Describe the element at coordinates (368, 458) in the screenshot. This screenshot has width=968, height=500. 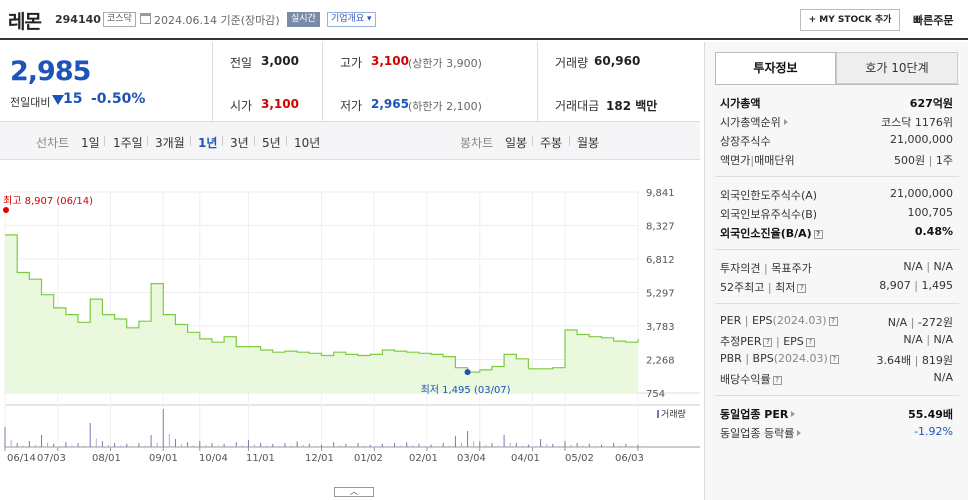
I see `x-tick-label: 01/02` at that location.